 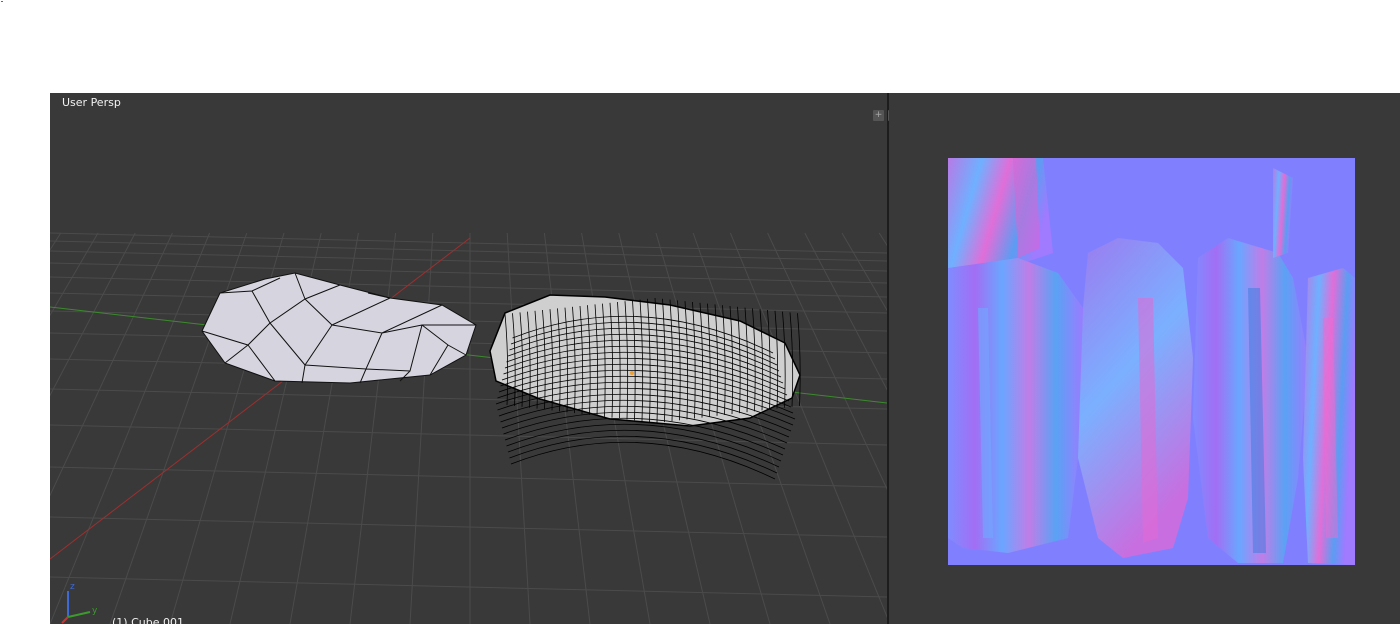 What do you see at coordinates (878, 115) in the screenshot?
I see `area-split-handle-left: +` at bounding box center [878, 115].